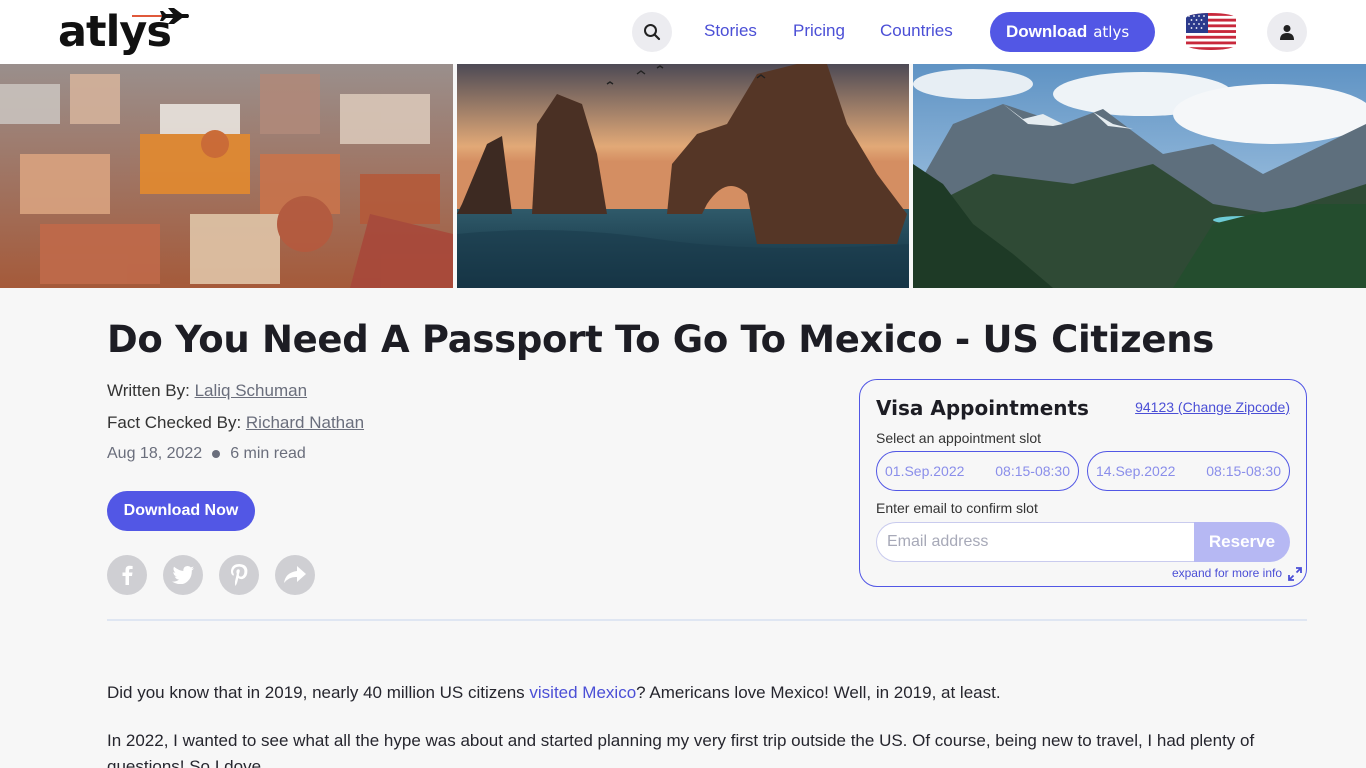  I want to click on plane-icon, so click(160, 16).